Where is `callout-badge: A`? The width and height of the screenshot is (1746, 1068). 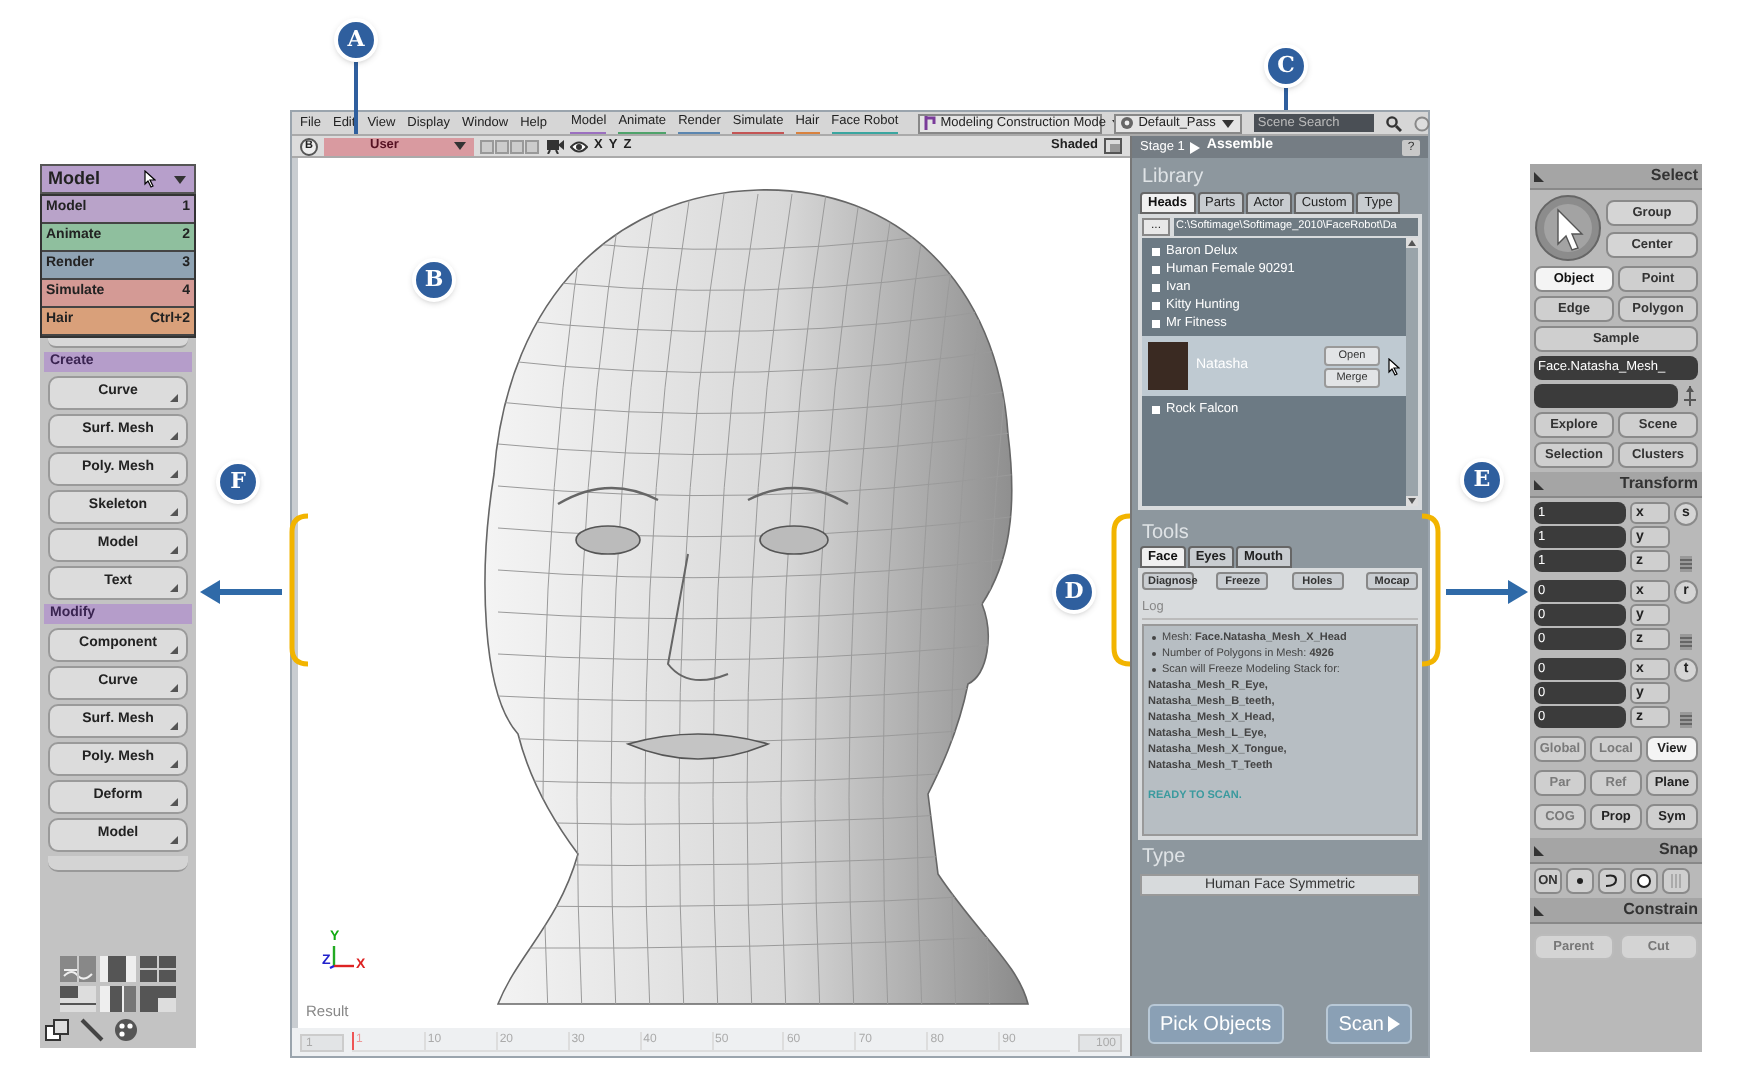 callout-badge: A is located at coordinates (356, 40).